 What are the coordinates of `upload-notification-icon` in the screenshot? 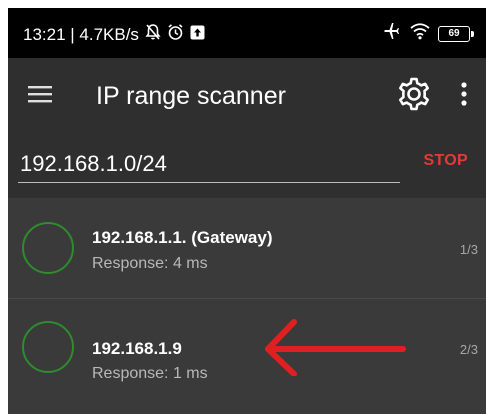 It's located at (197, 35).